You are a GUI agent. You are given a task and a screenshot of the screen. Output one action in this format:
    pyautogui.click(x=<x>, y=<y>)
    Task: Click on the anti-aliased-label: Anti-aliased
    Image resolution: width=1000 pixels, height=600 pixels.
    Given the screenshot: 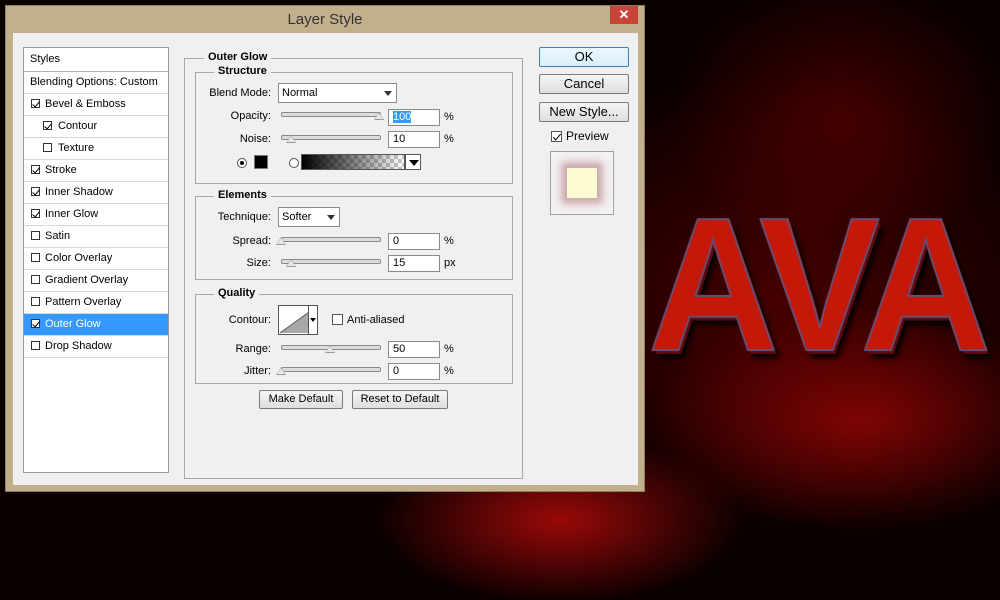 What is the action you would take?
    pyautogui.click(x=376, y=320)
    